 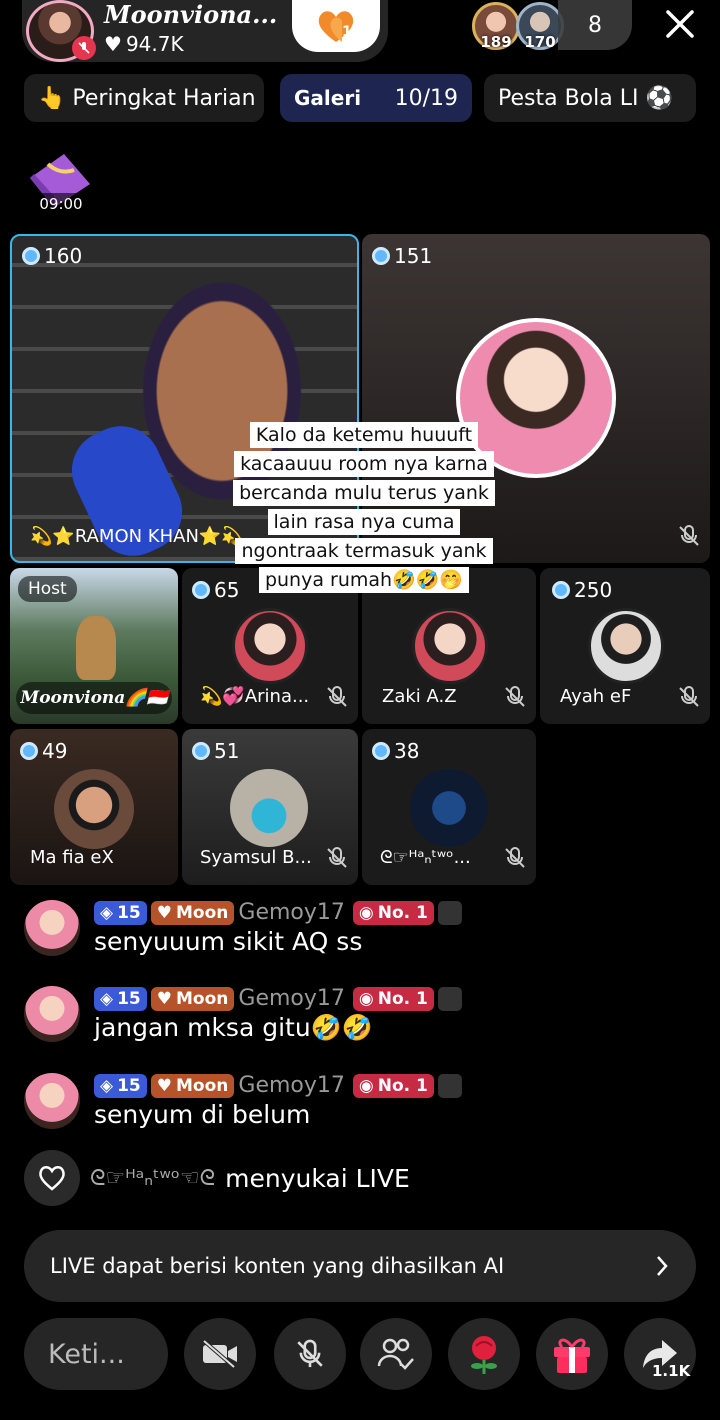 I want to click on like-text: menyukai LIVE, so click(x=317, y=1178).